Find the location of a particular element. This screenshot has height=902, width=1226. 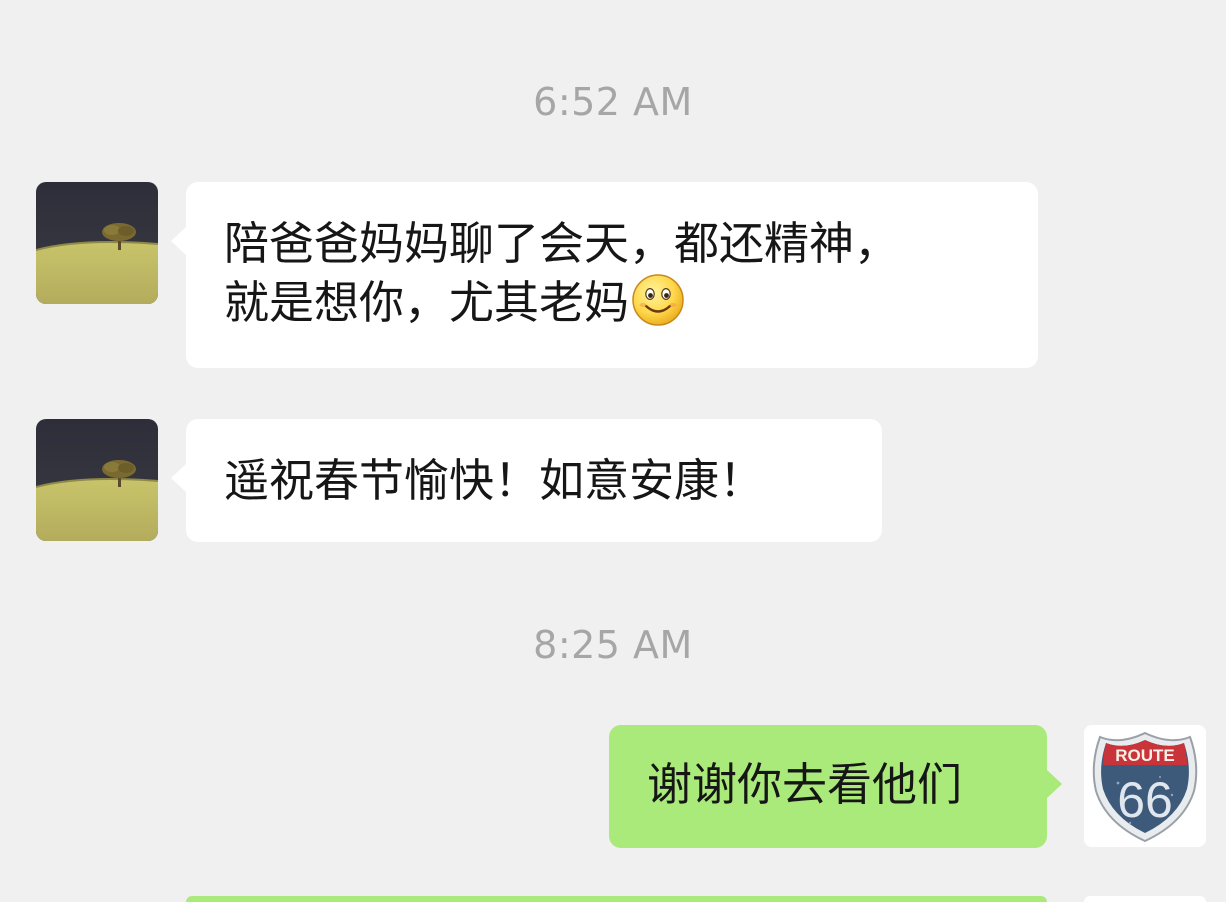

message-line-with-emoji: 就是想你，尤其老妈 is located at coordinates (613, 302).